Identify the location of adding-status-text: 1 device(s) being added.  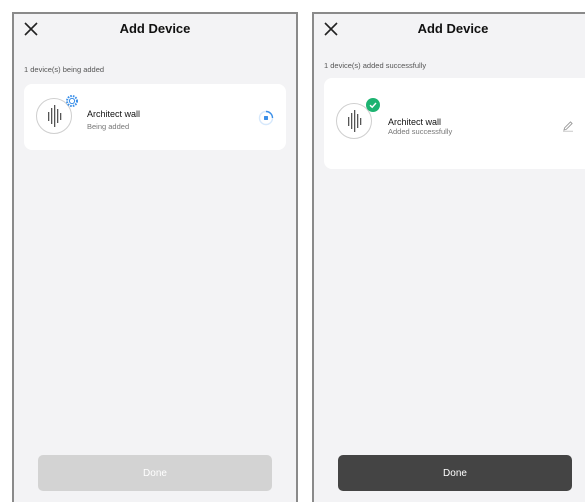
(64, 69).